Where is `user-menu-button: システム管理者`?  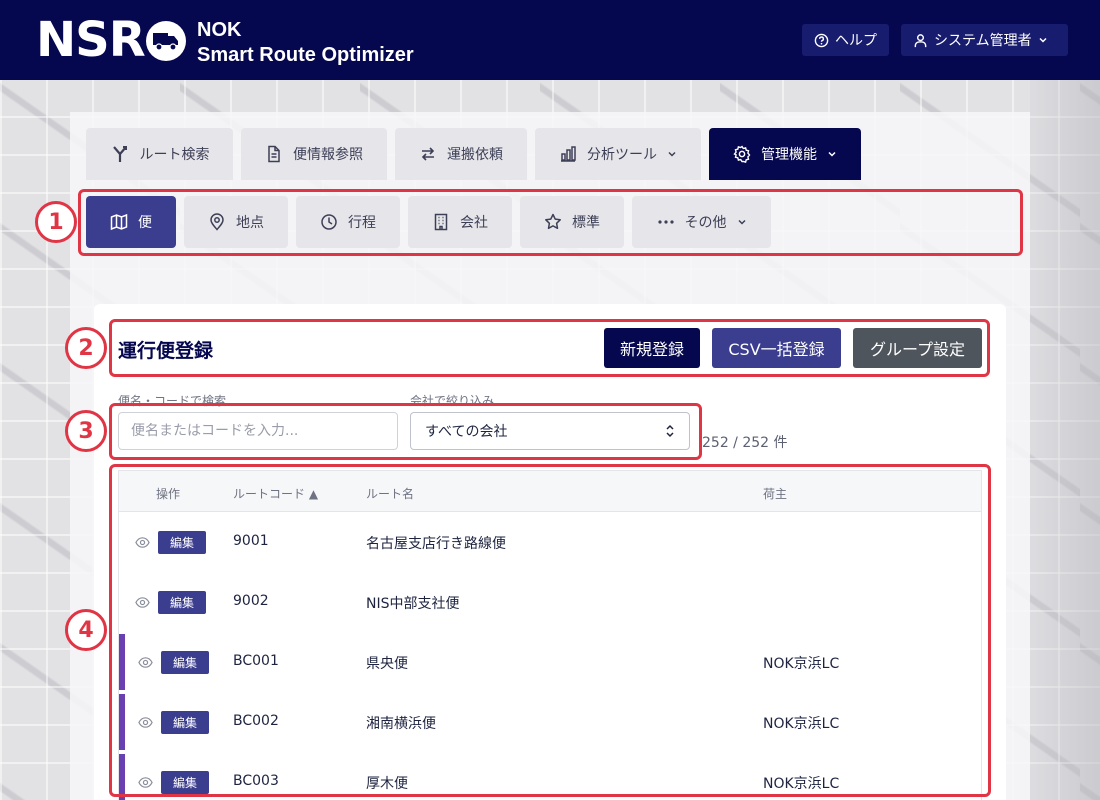
user-menu-button: システム管理者 is located at coordinates (984, 40).